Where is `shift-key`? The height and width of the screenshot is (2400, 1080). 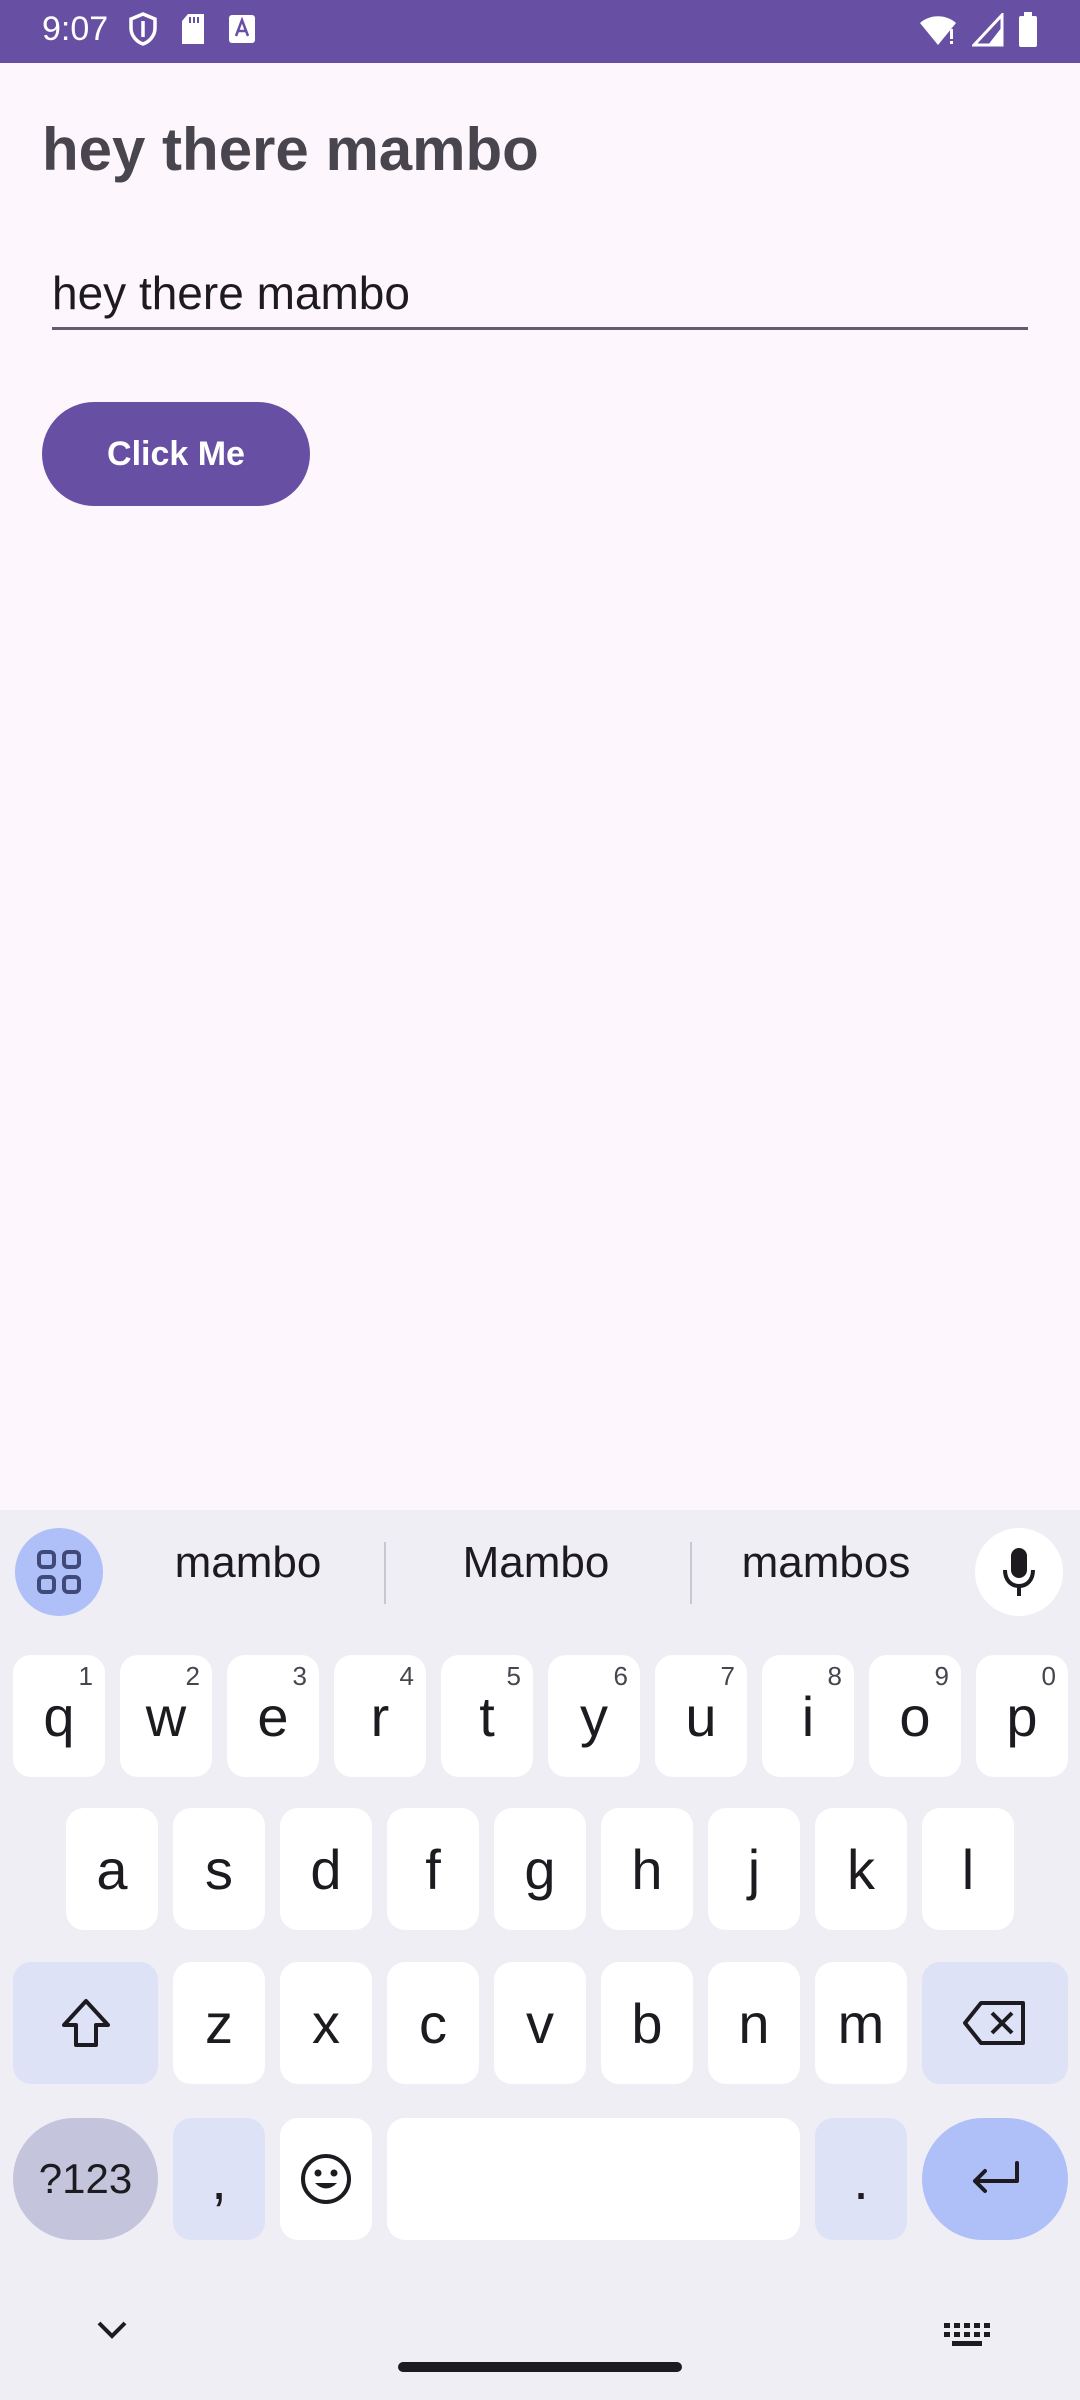
shift-key is located at coordinates (85, 2023).